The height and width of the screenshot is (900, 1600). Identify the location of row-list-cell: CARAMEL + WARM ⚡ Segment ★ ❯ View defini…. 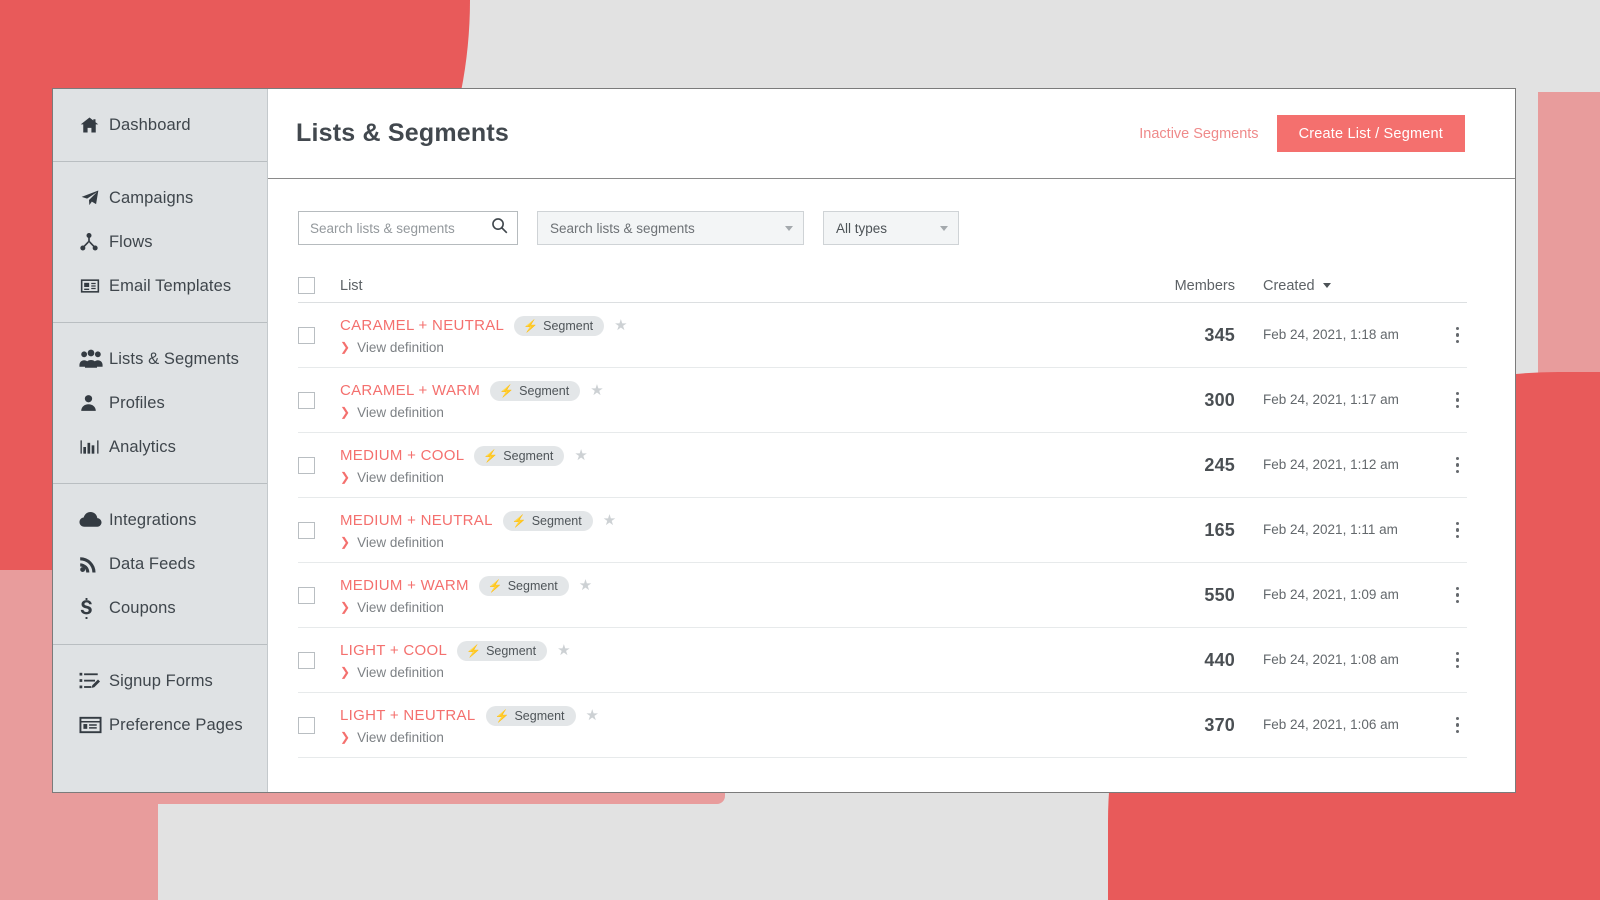
(727, 400).